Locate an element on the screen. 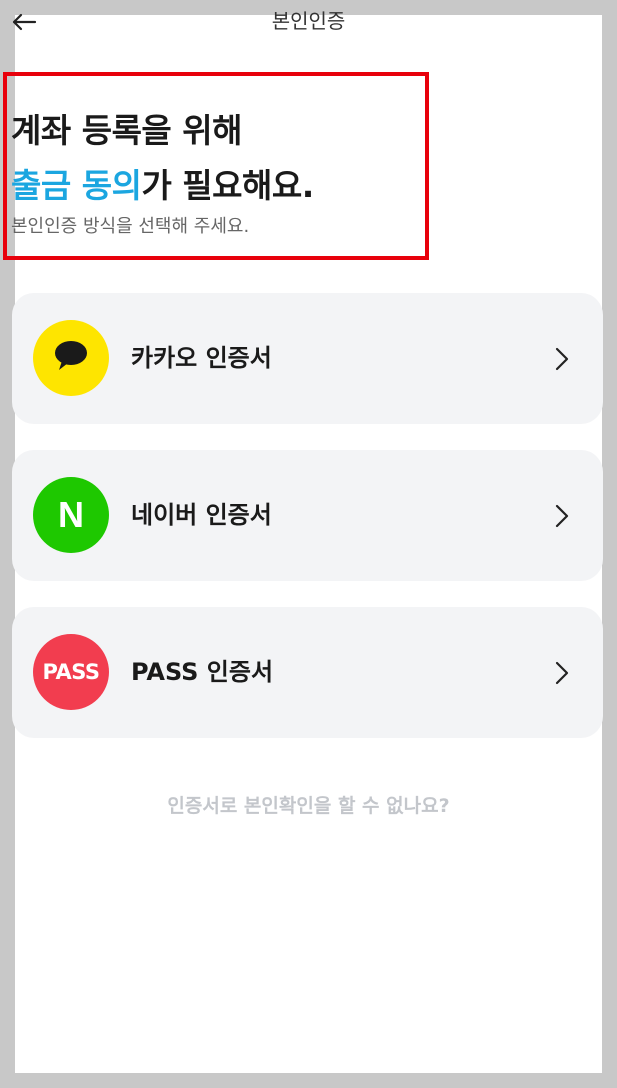 The image size is (617, 1088). headline-rest: 가 필요해요. is located at coordinates (227, 185).